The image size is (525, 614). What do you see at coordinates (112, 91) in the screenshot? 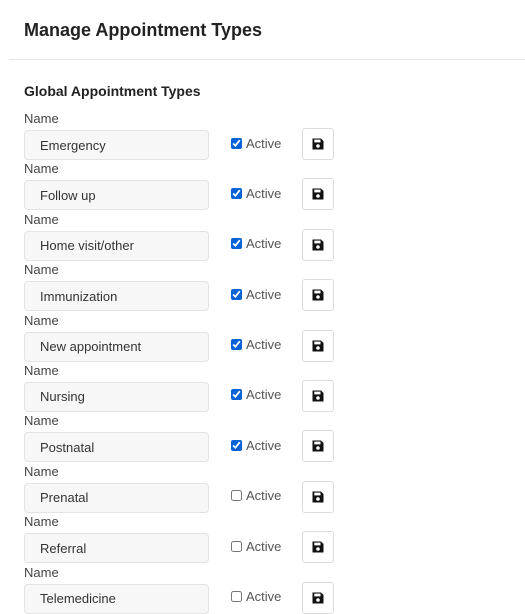
I see `section-title: Global Appointment Types` at bounding box center [112, 91].